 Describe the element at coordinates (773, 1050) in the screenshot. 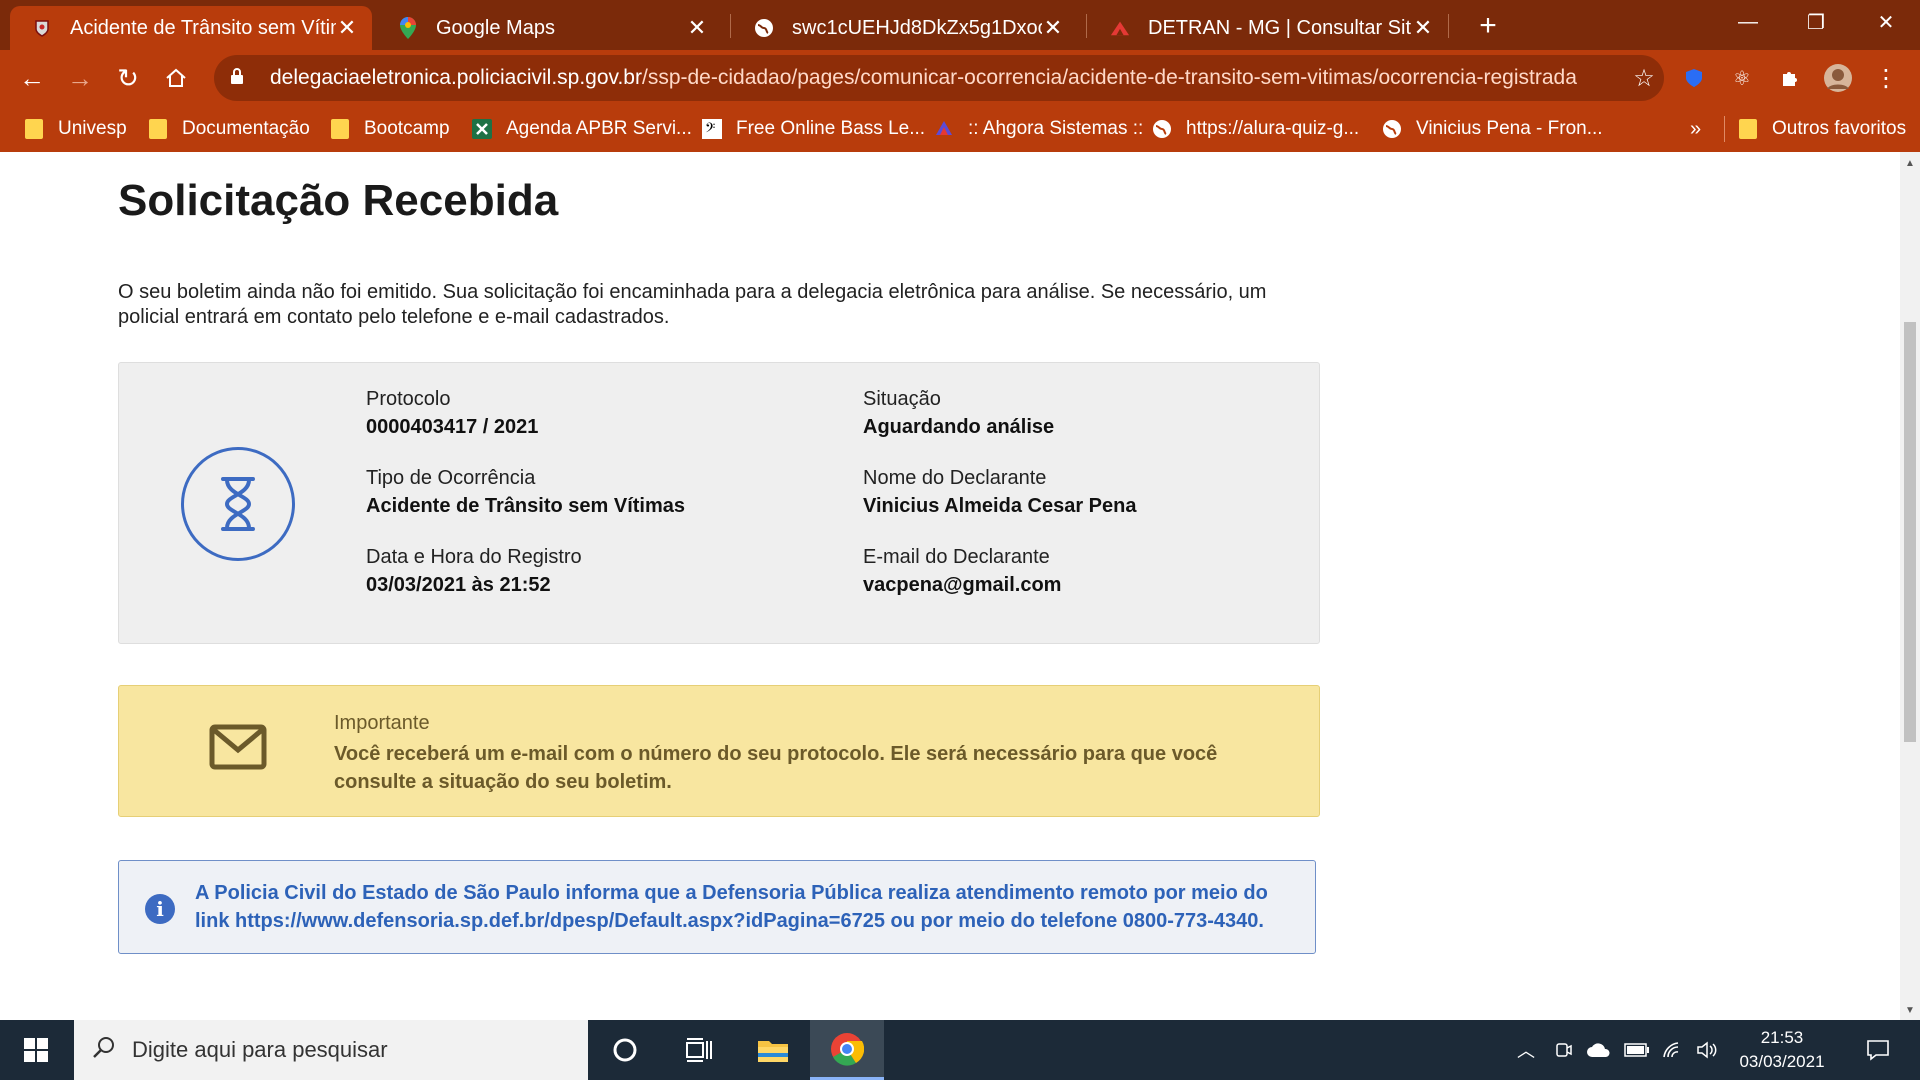

I see `file-explorer-icon` at that location.